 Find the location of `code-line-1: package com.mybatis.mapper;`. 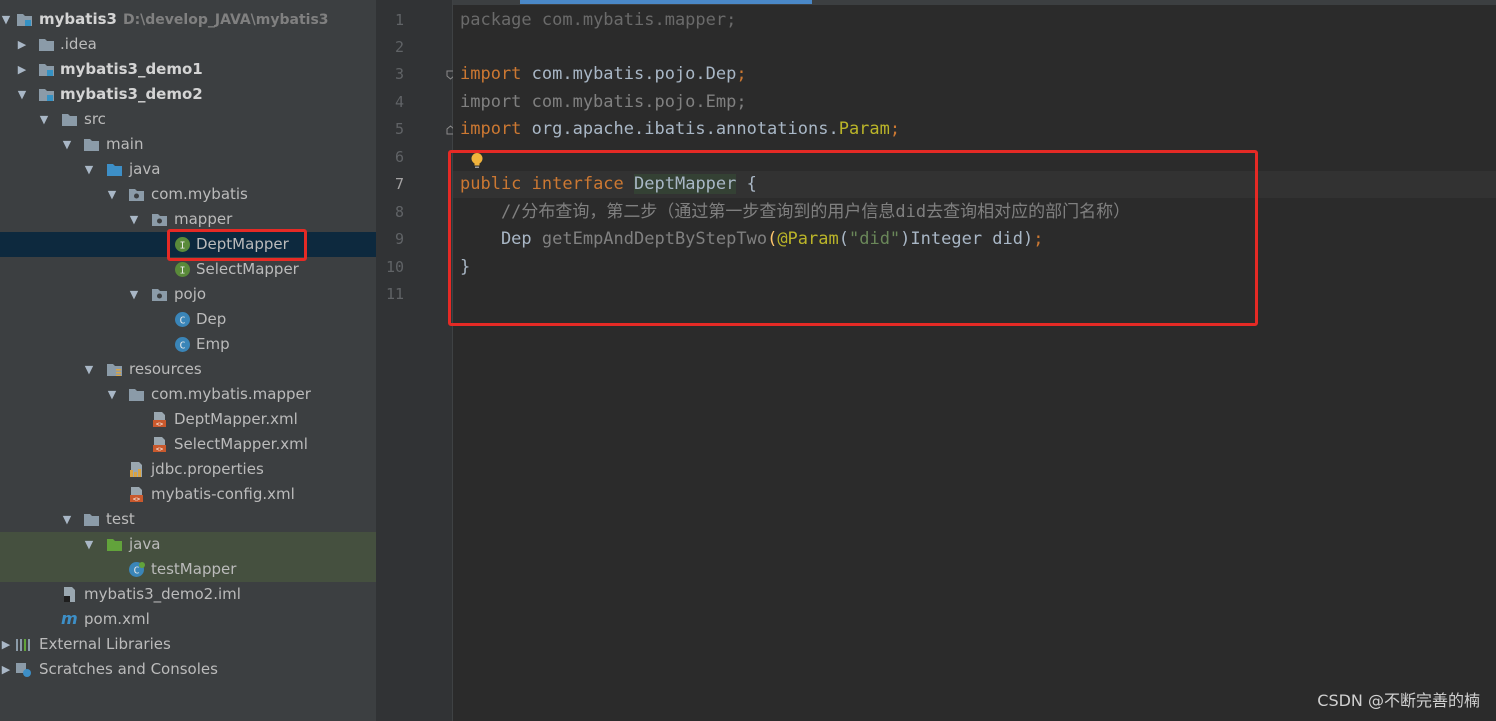

code-line-1: package com.mybatis.mapper; is located at coordinates (598, 20).